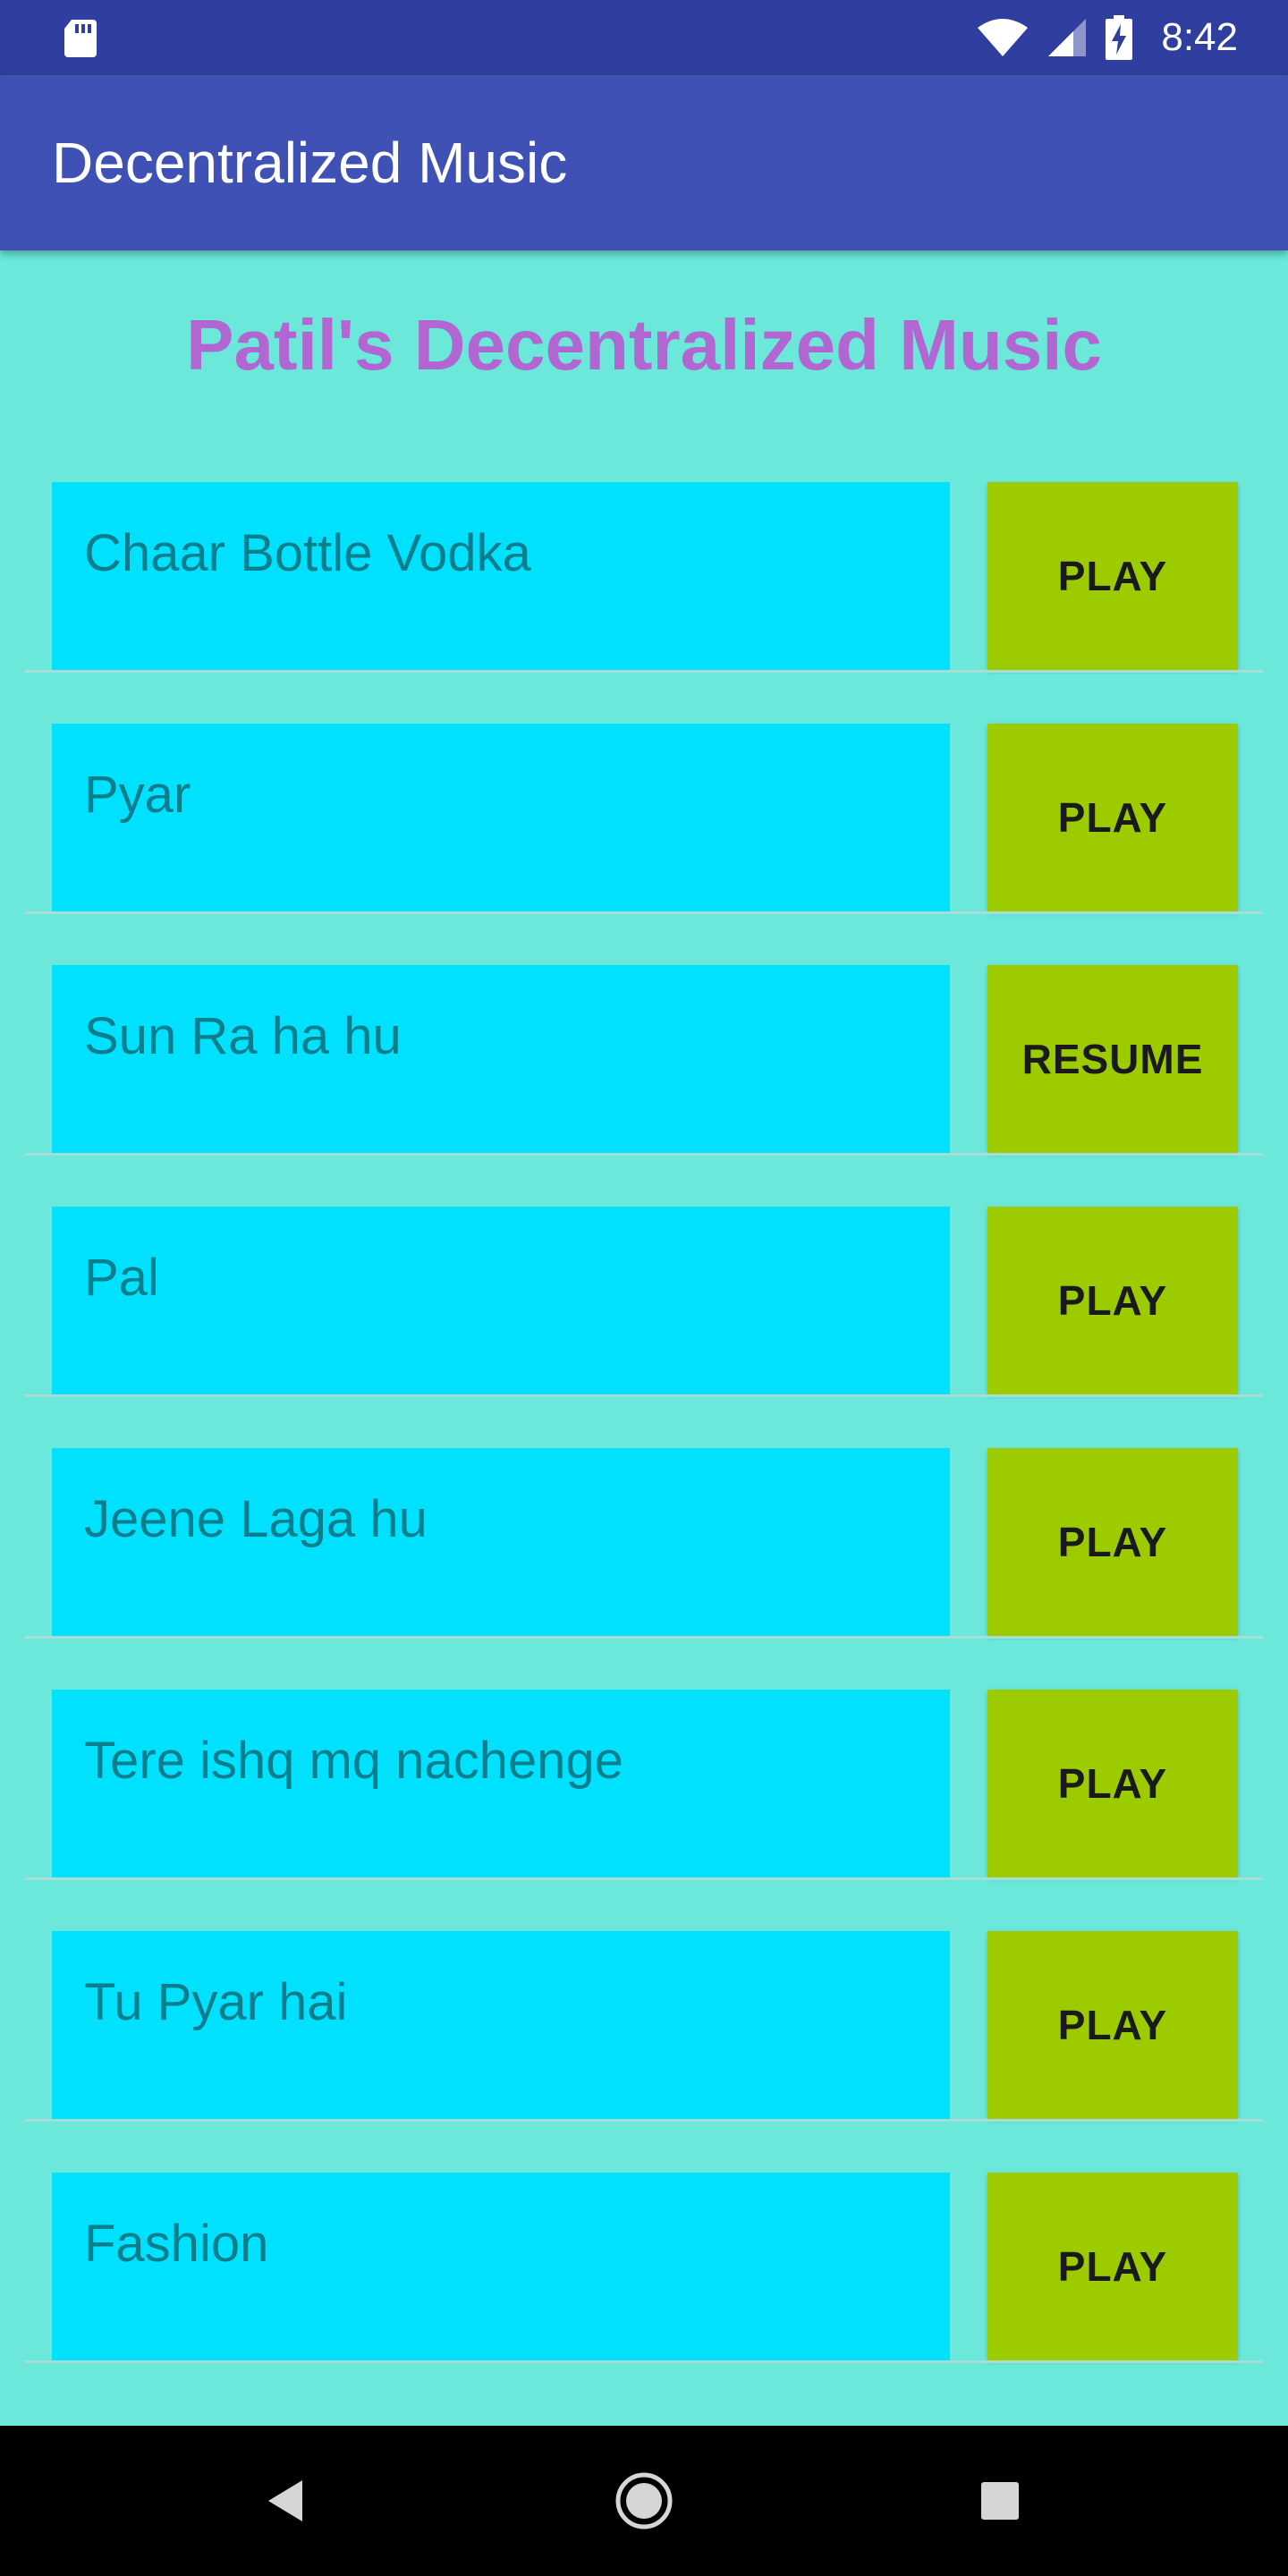 The height and width of the screenshot is (2576, 1288). What do you see at coordinates (644, 345) in the screenshot?
I see `page-heading: Patil's Decentralized Music` at bounding box center [644, 345].